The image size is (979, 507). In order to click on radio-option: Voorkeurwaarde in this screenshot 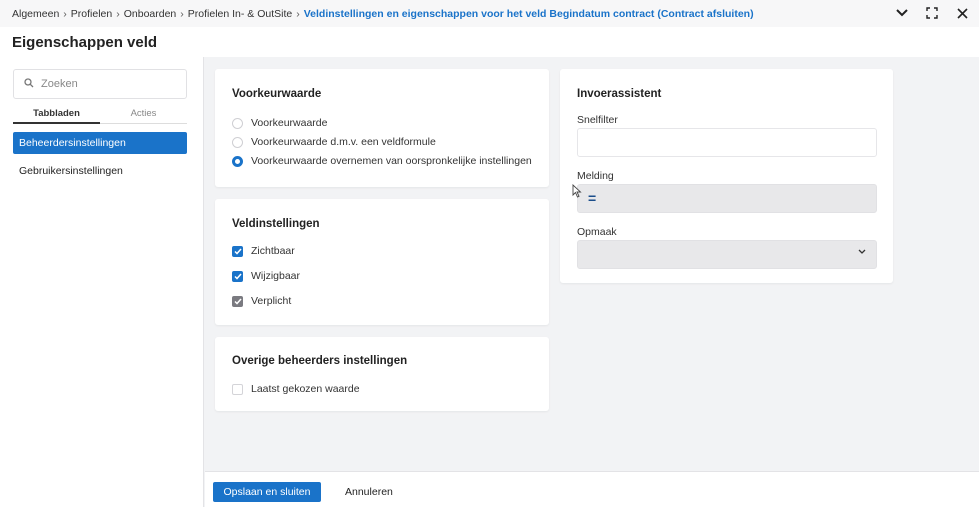, I will do `click(279, 123)`.